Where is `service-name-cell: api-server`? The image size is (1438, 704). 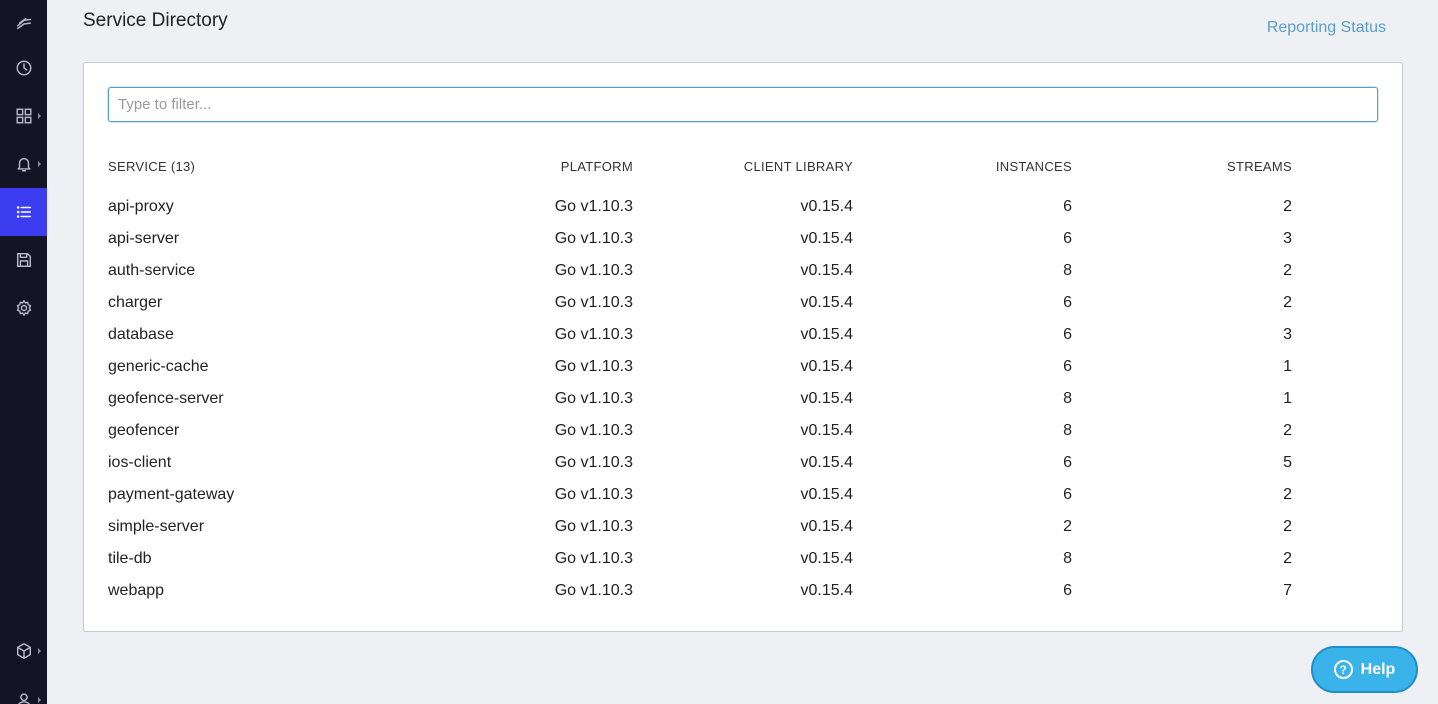 service-name-cell: api-server is located at coordinates (258, 239).